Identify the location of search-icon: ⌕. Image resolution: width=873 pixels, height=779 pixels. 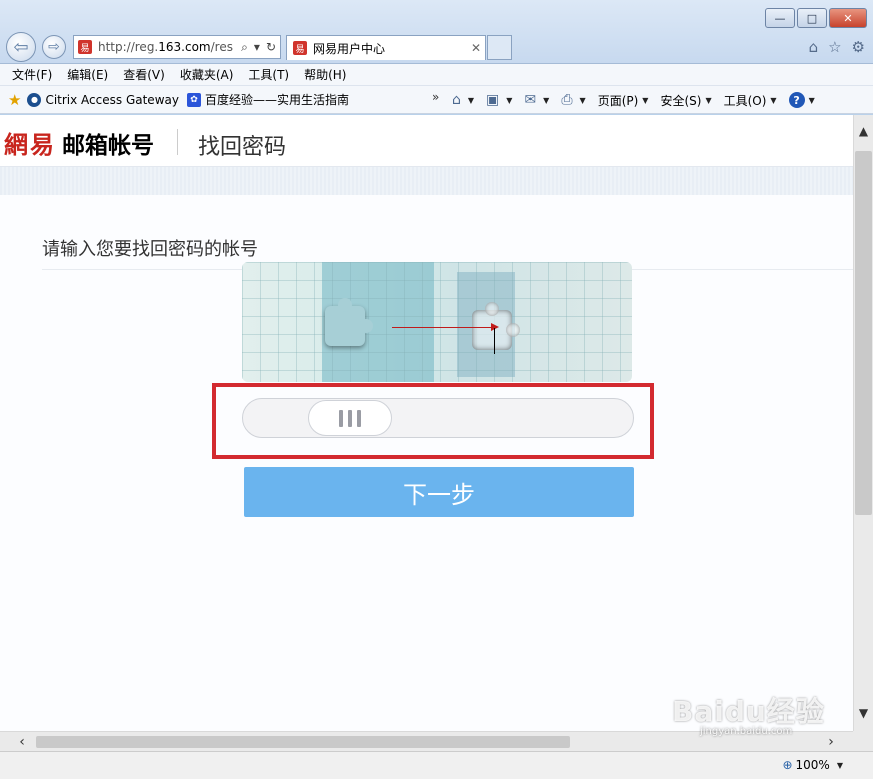
(244, 47).